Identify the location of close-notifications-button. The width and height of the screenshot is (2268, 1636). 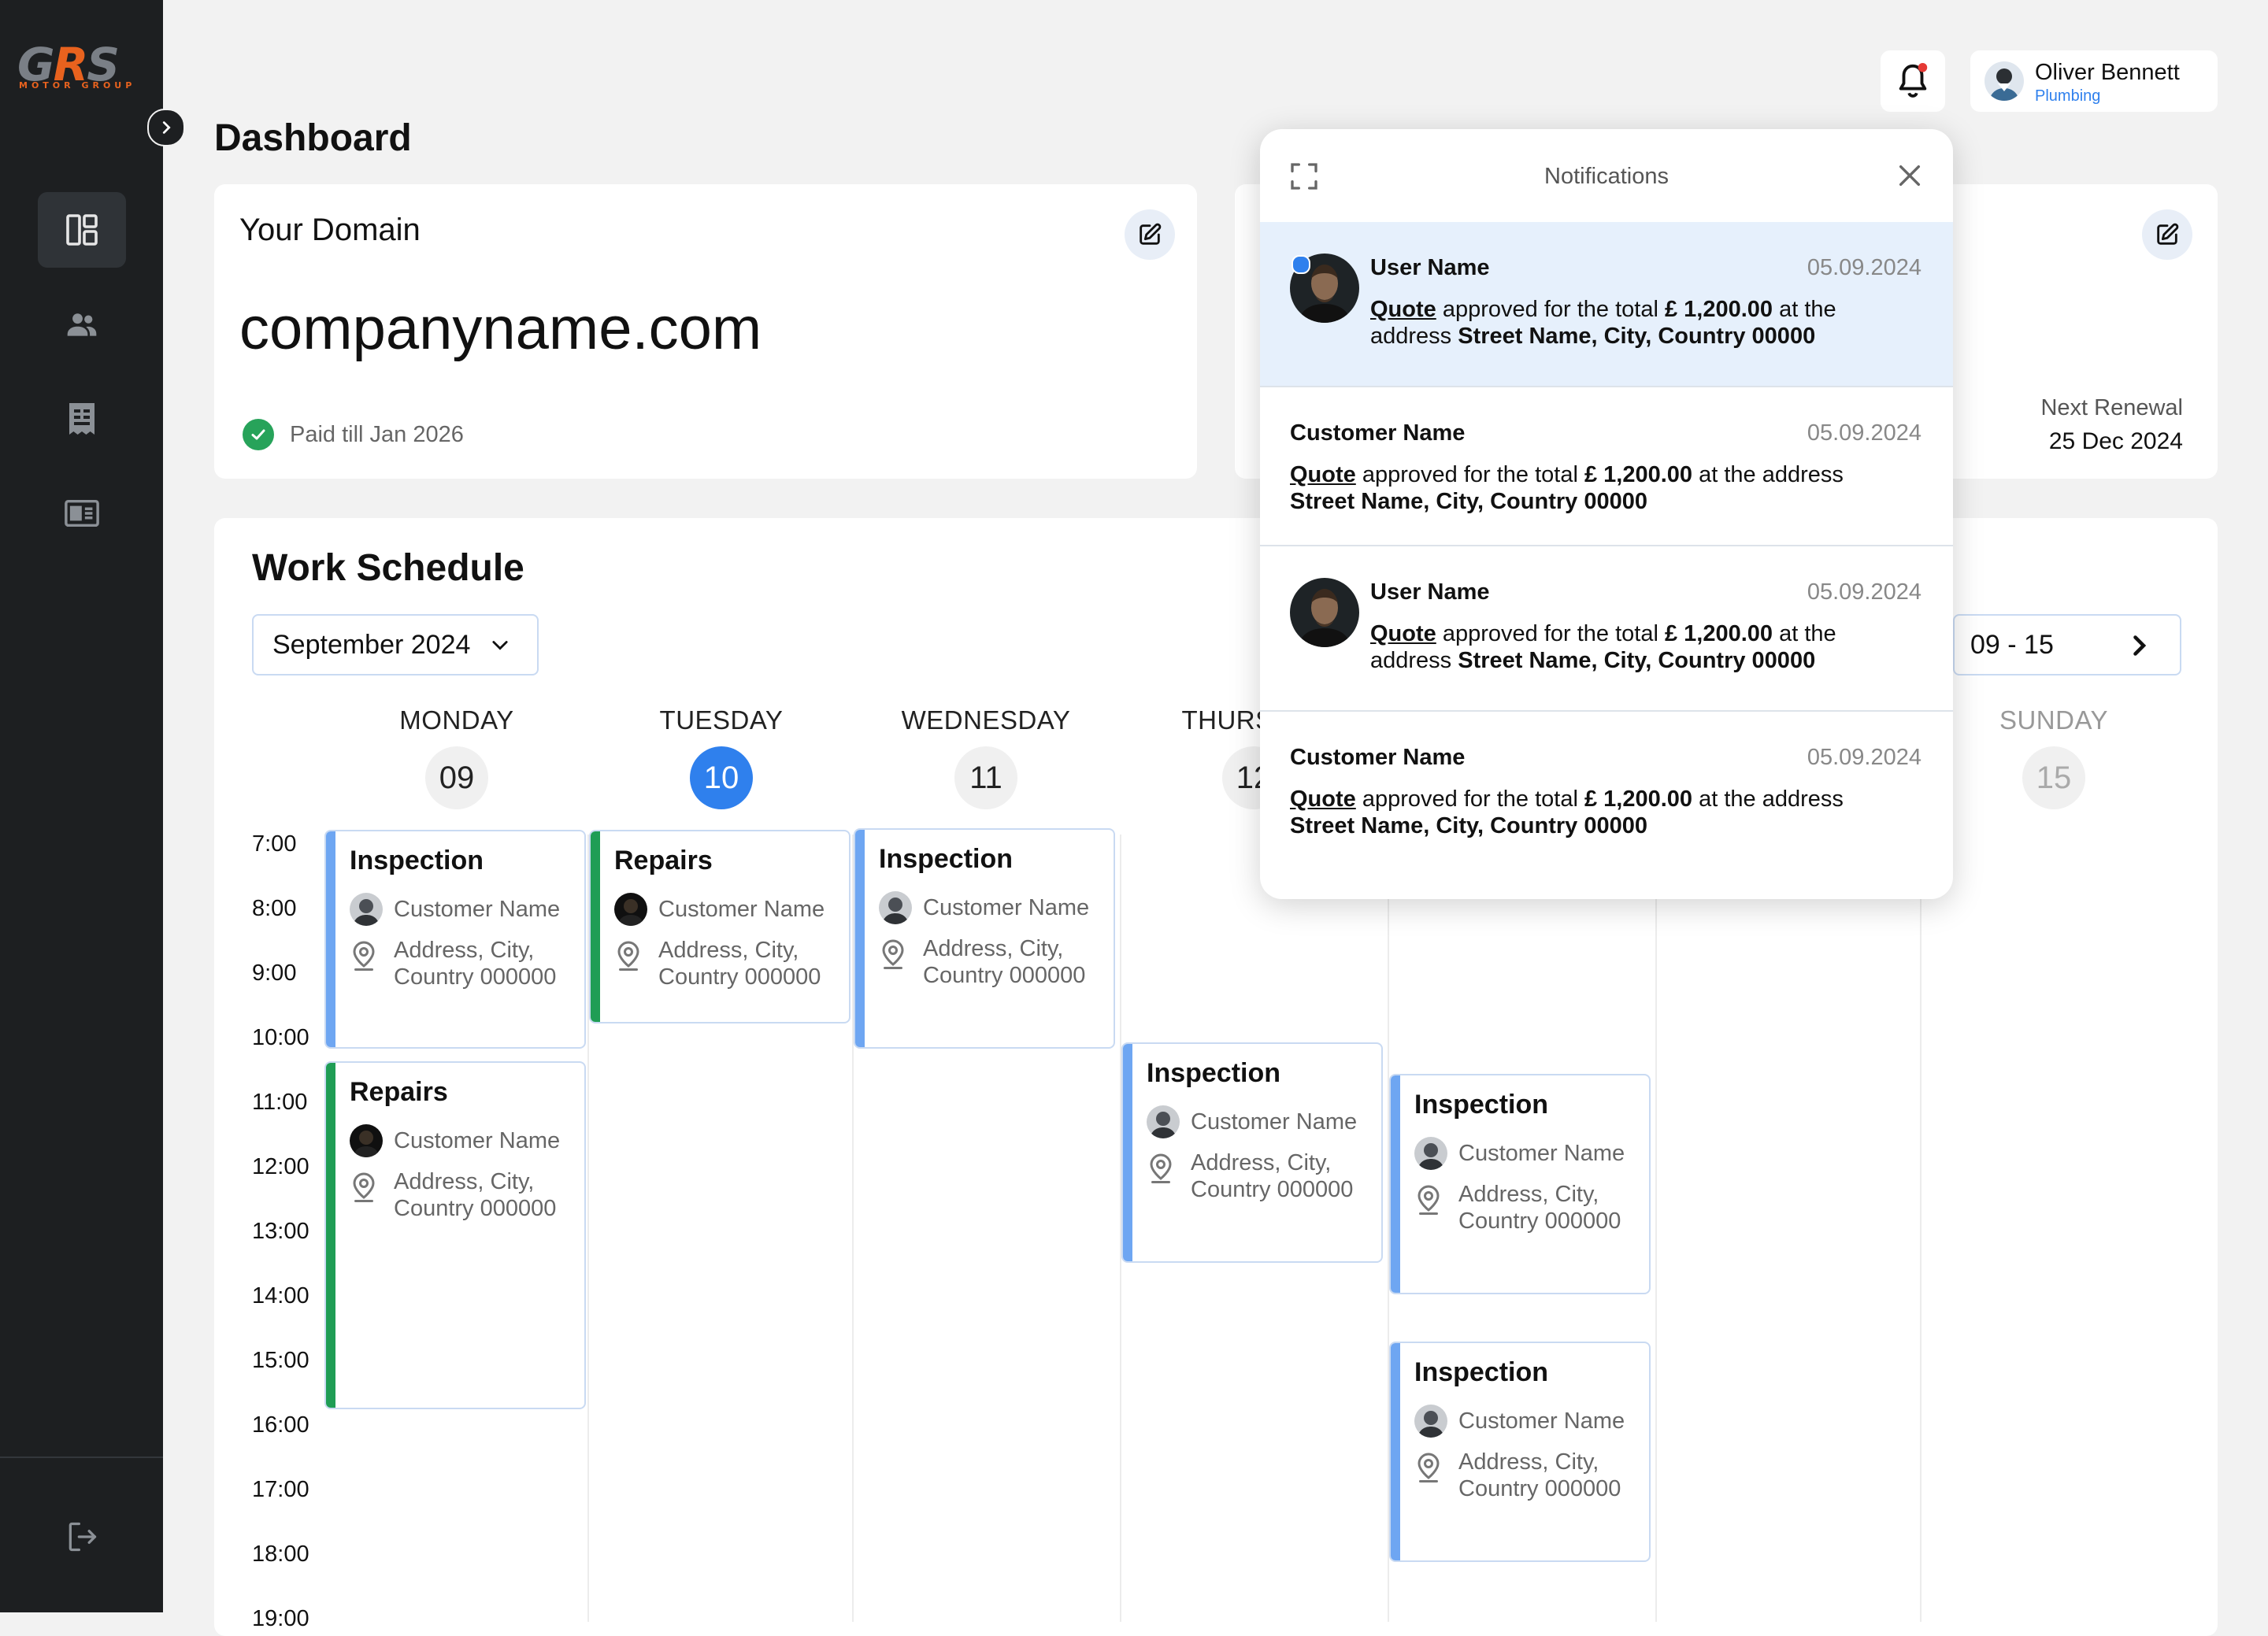
(1909, 177).